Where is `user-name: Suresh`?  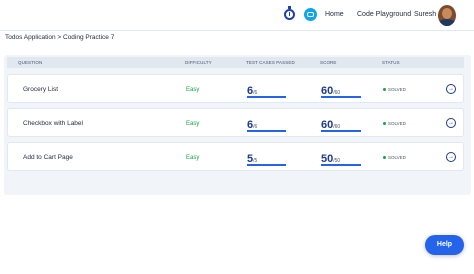 user-name: Suresh is located at coordinates (425, 14).